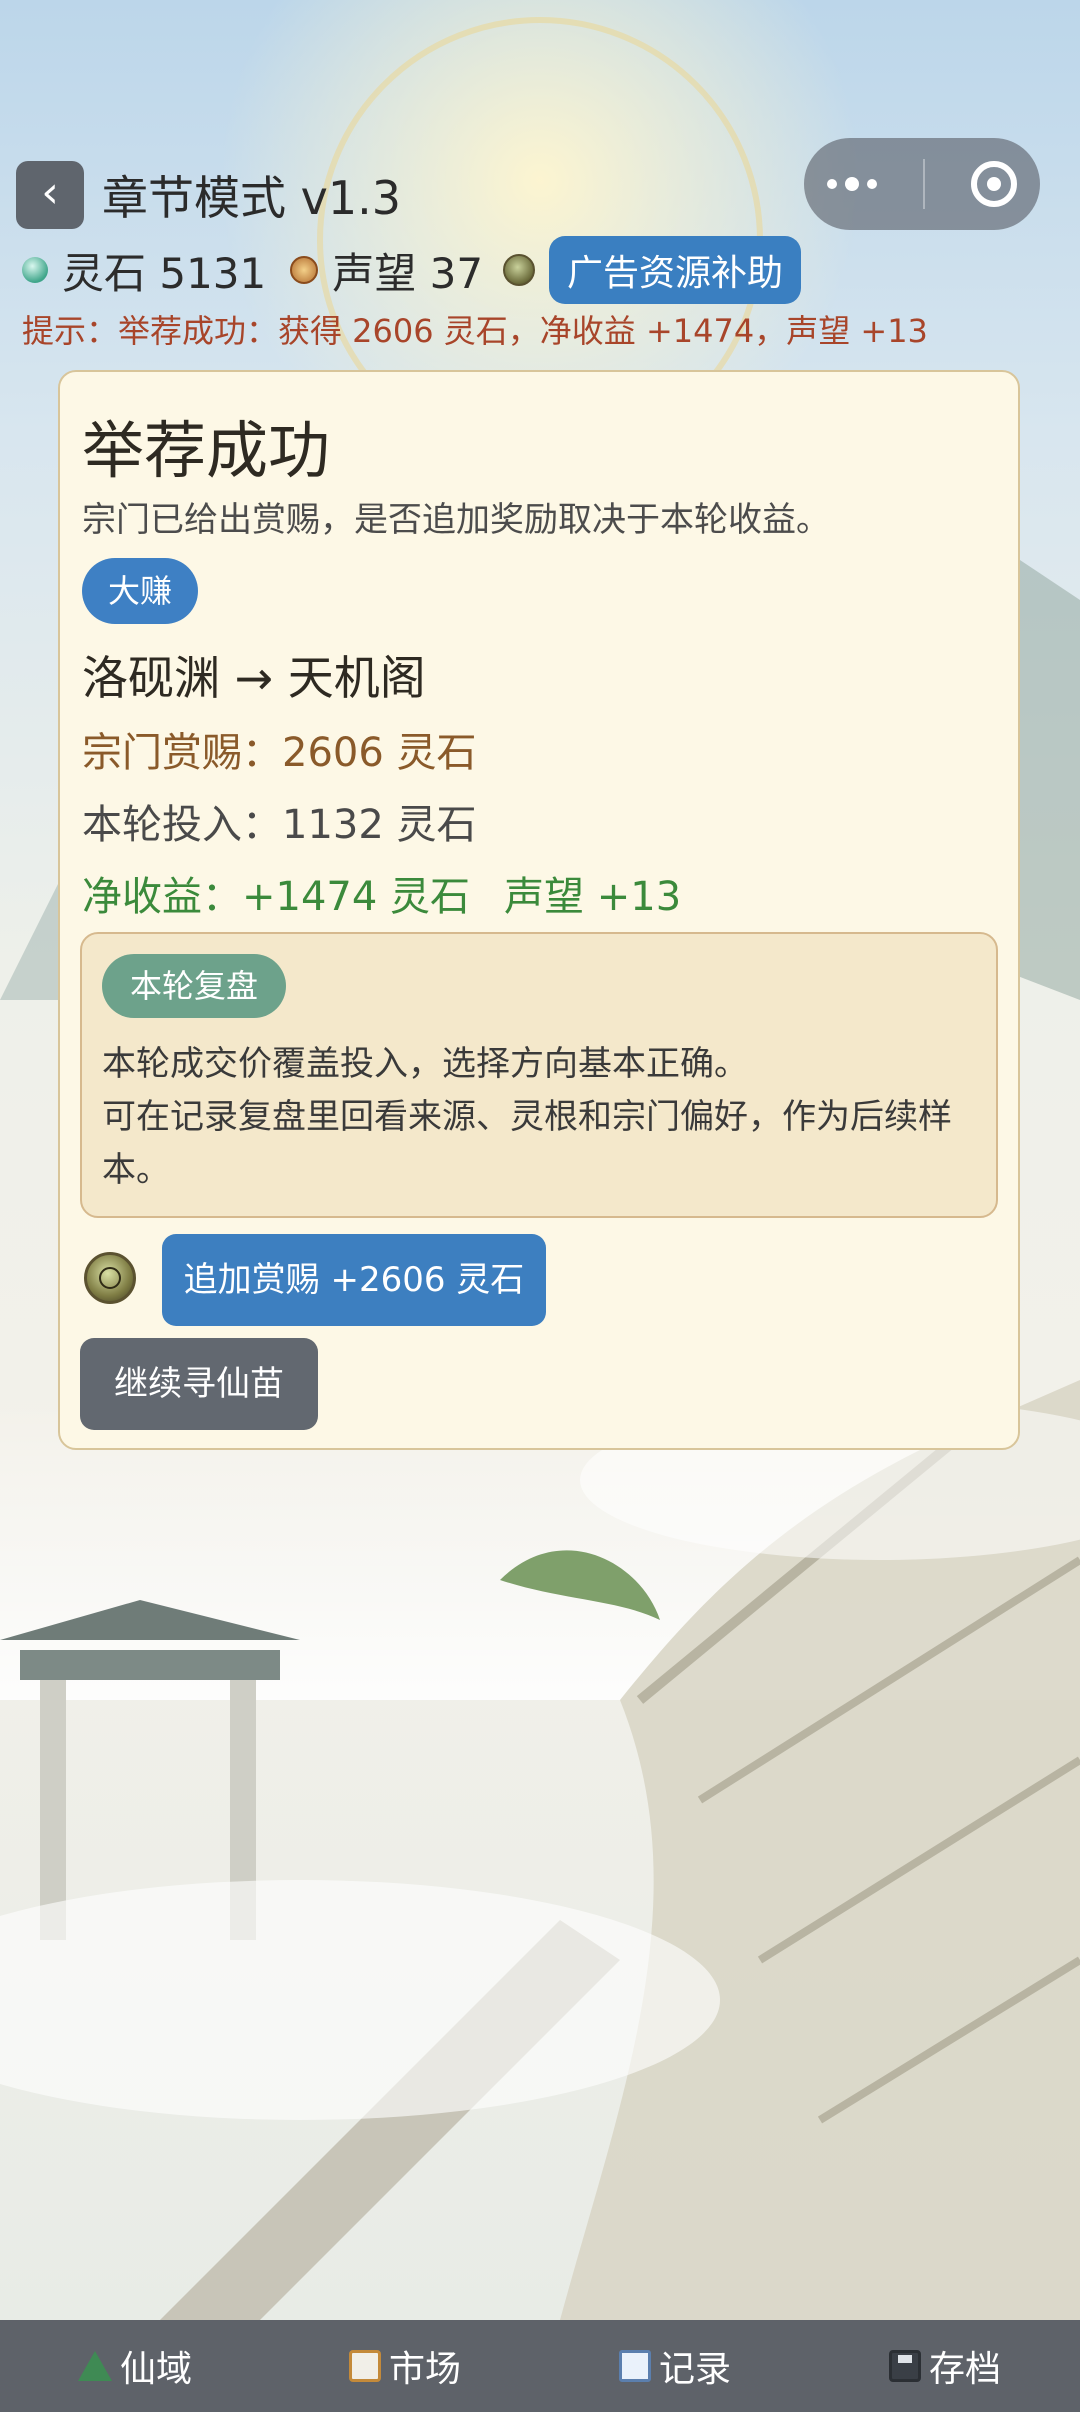 The image size is (1080, 2412). I want to click on bottom-nav: 仙域 市场 记录 存档, so click(540, 2366).